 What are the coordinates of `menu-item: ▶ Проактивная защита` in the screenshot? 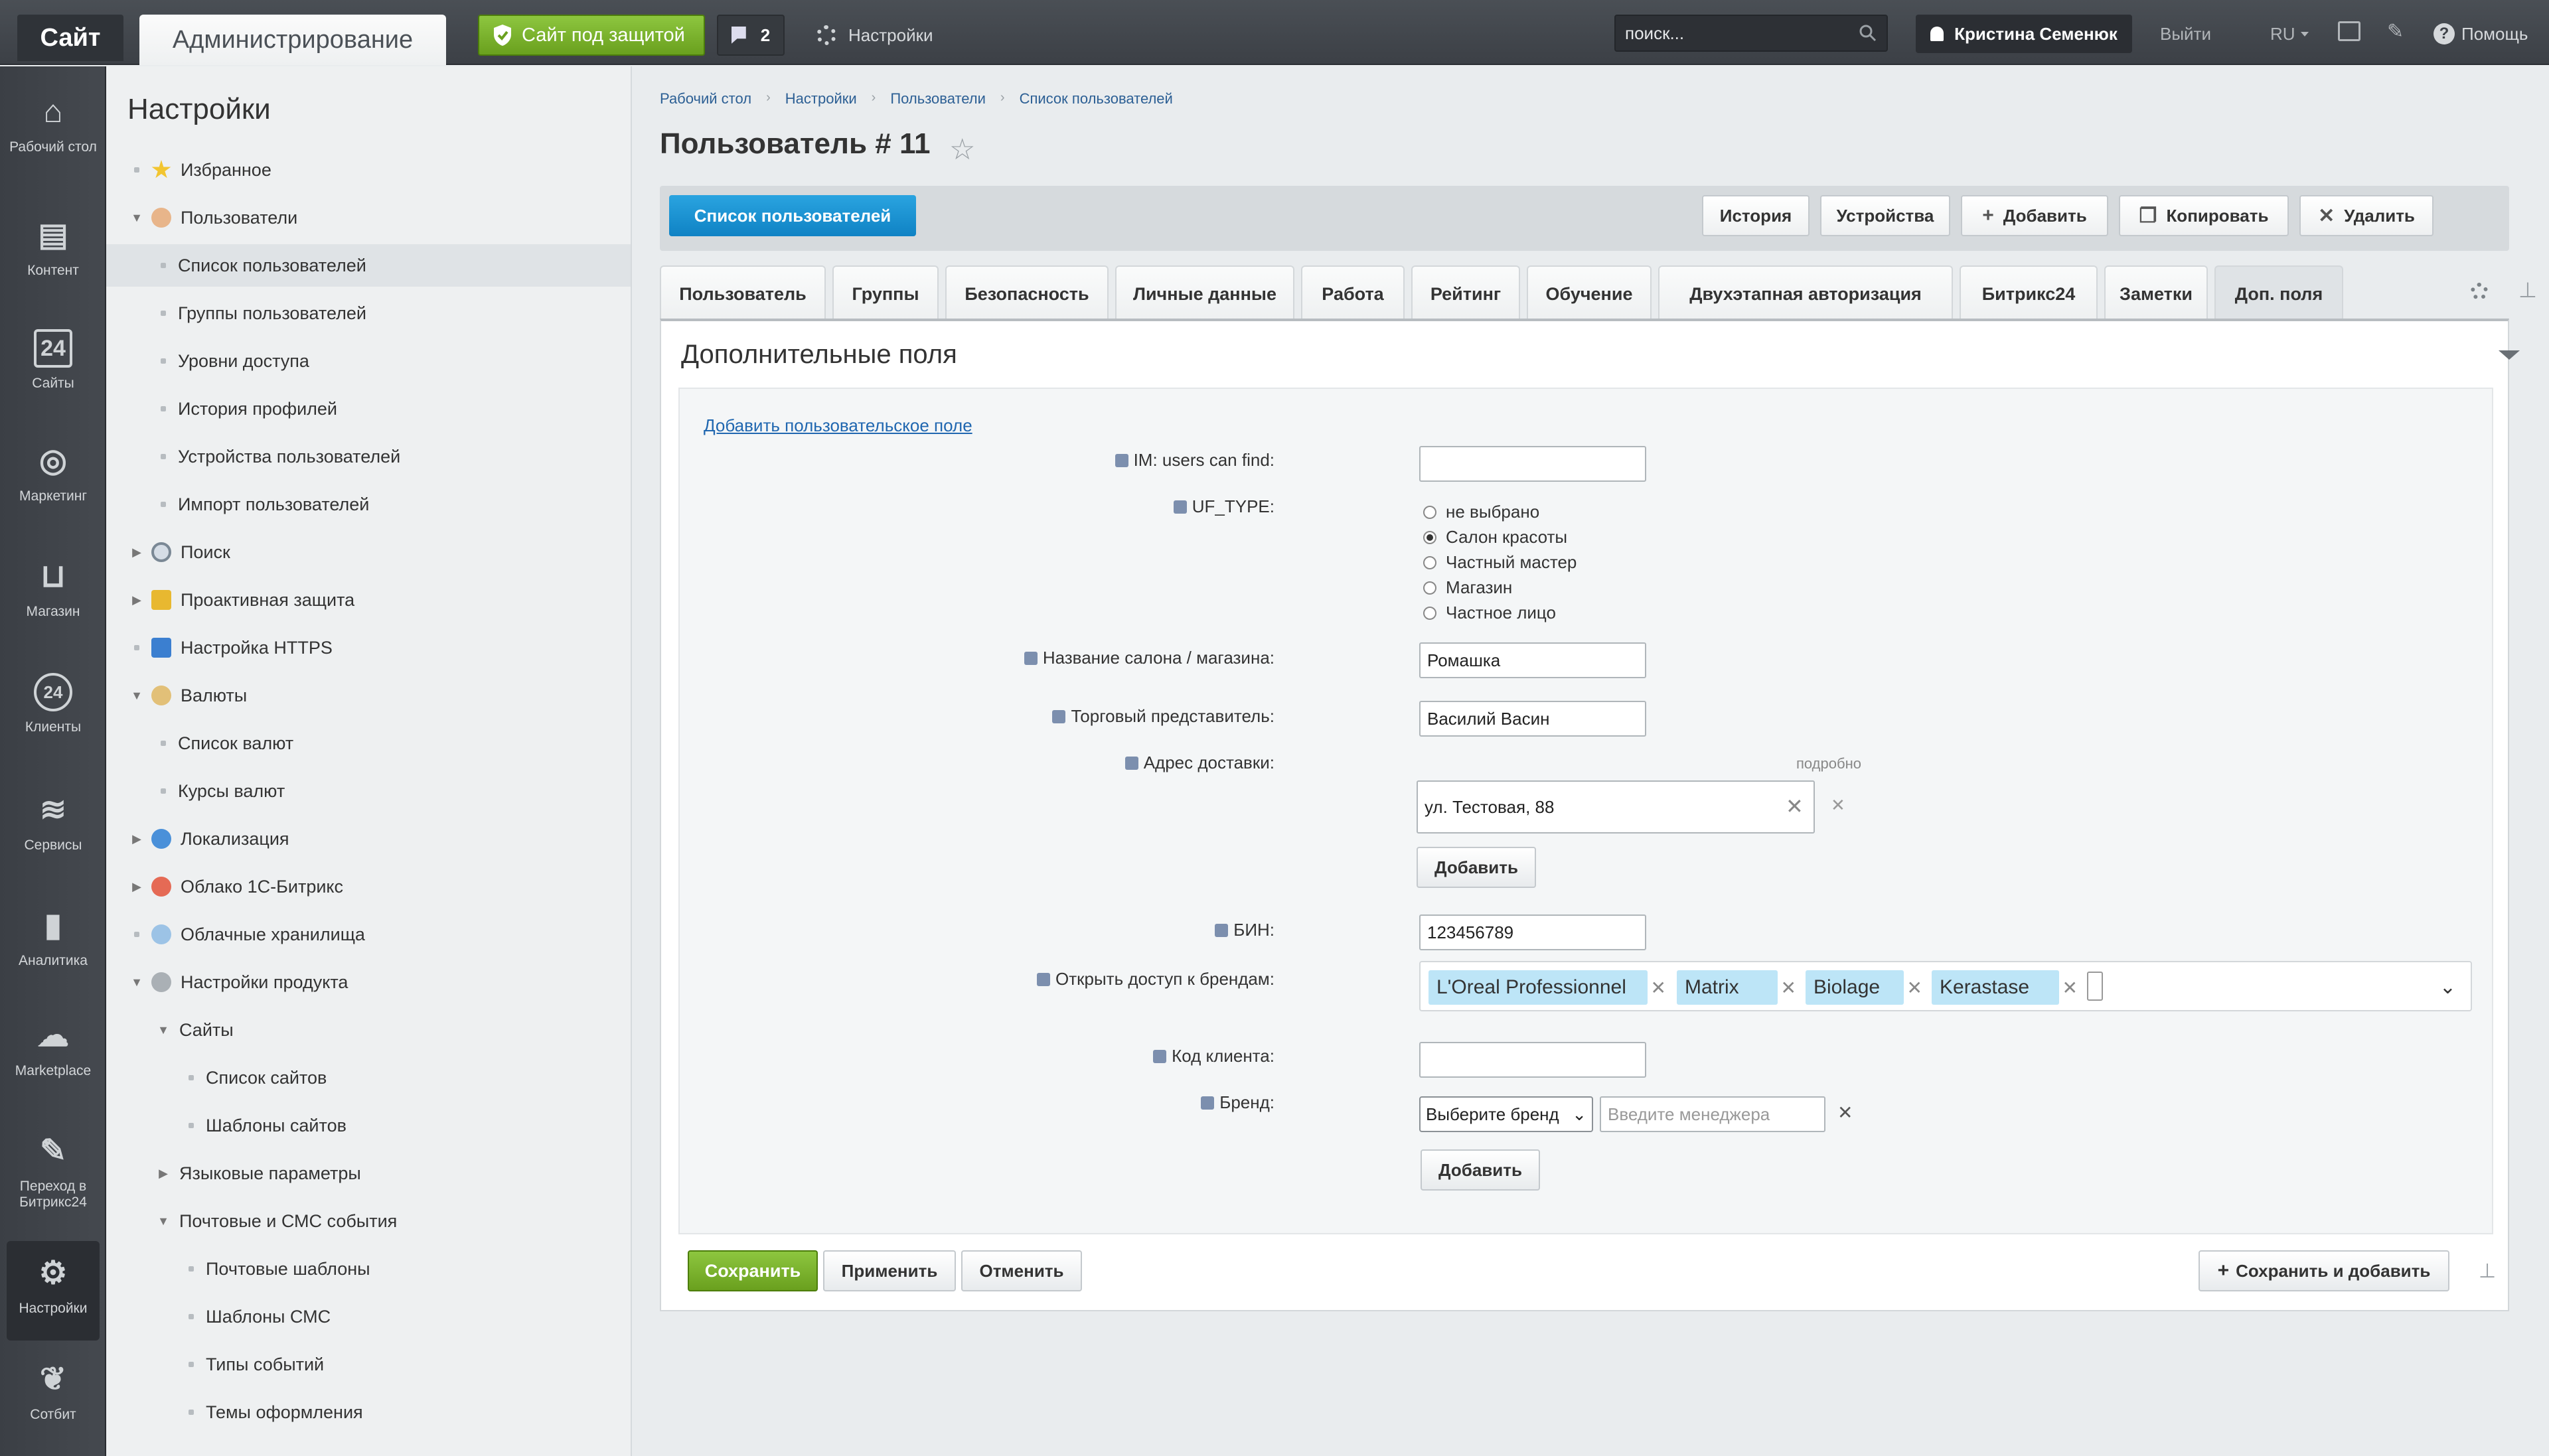 It's located at (368, 600).